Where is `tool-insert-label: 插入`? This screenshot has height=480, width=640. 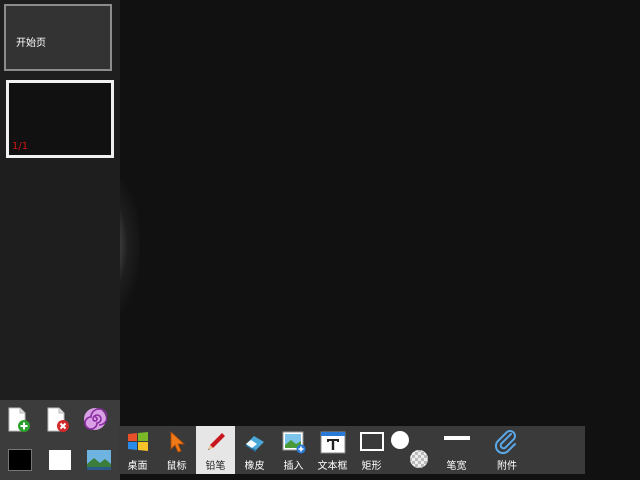
tool-insert-label: 插入 is located at coordinates (293, 466).